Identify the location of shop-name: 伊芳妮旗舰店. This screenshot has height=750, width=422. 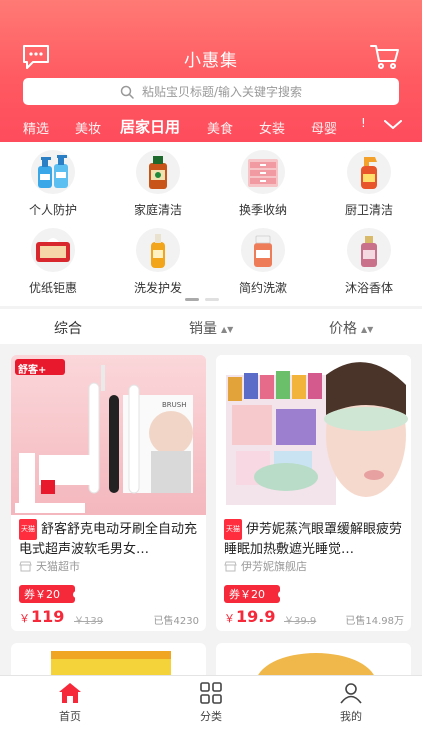
(265, 566).